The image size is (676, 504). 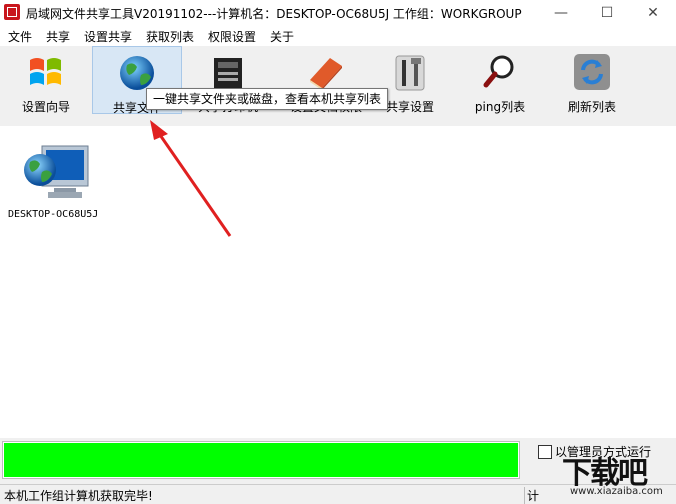 I want to click on refresh-icon, so click(x=592, y=72).